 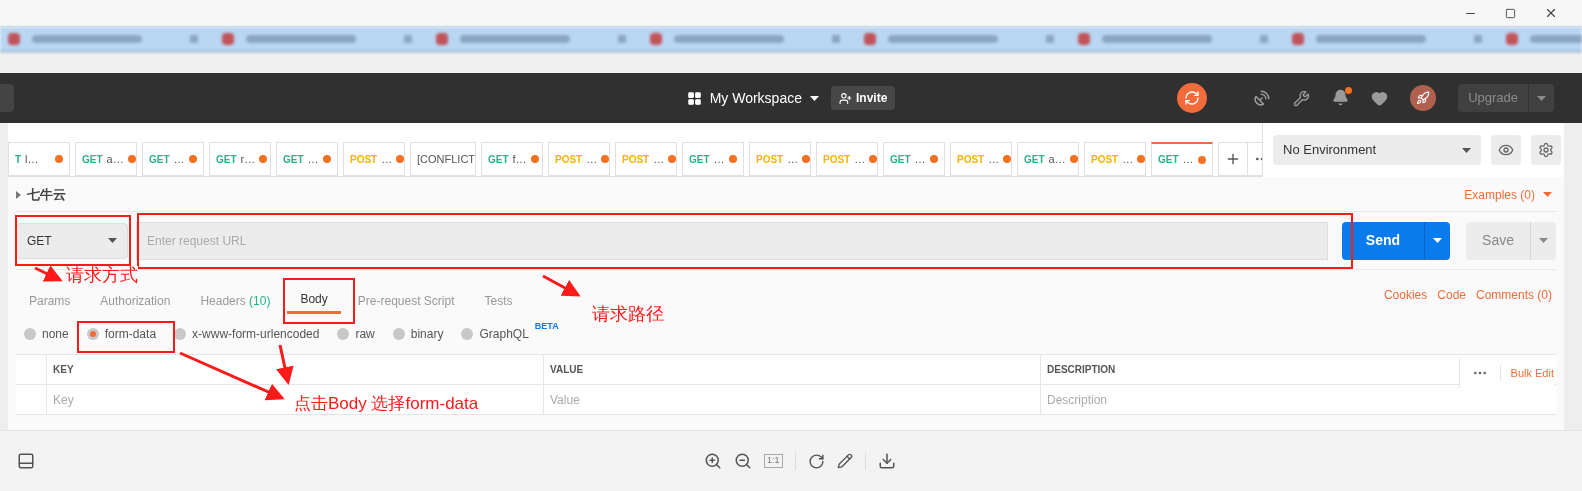 What do you see at coordinates (18, 159) in the screenshot?
I see `method-label: T` at bounding box center [18, 159].